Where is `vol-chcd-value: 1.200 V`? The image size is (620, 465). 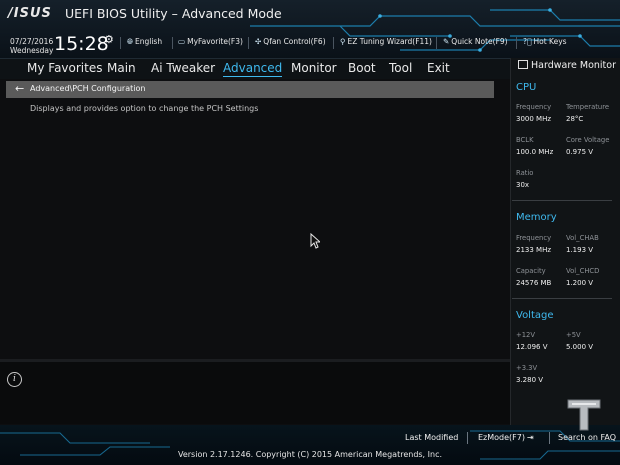
vol-chcd-value: 1.200 V is located at coordinates (580, 283).